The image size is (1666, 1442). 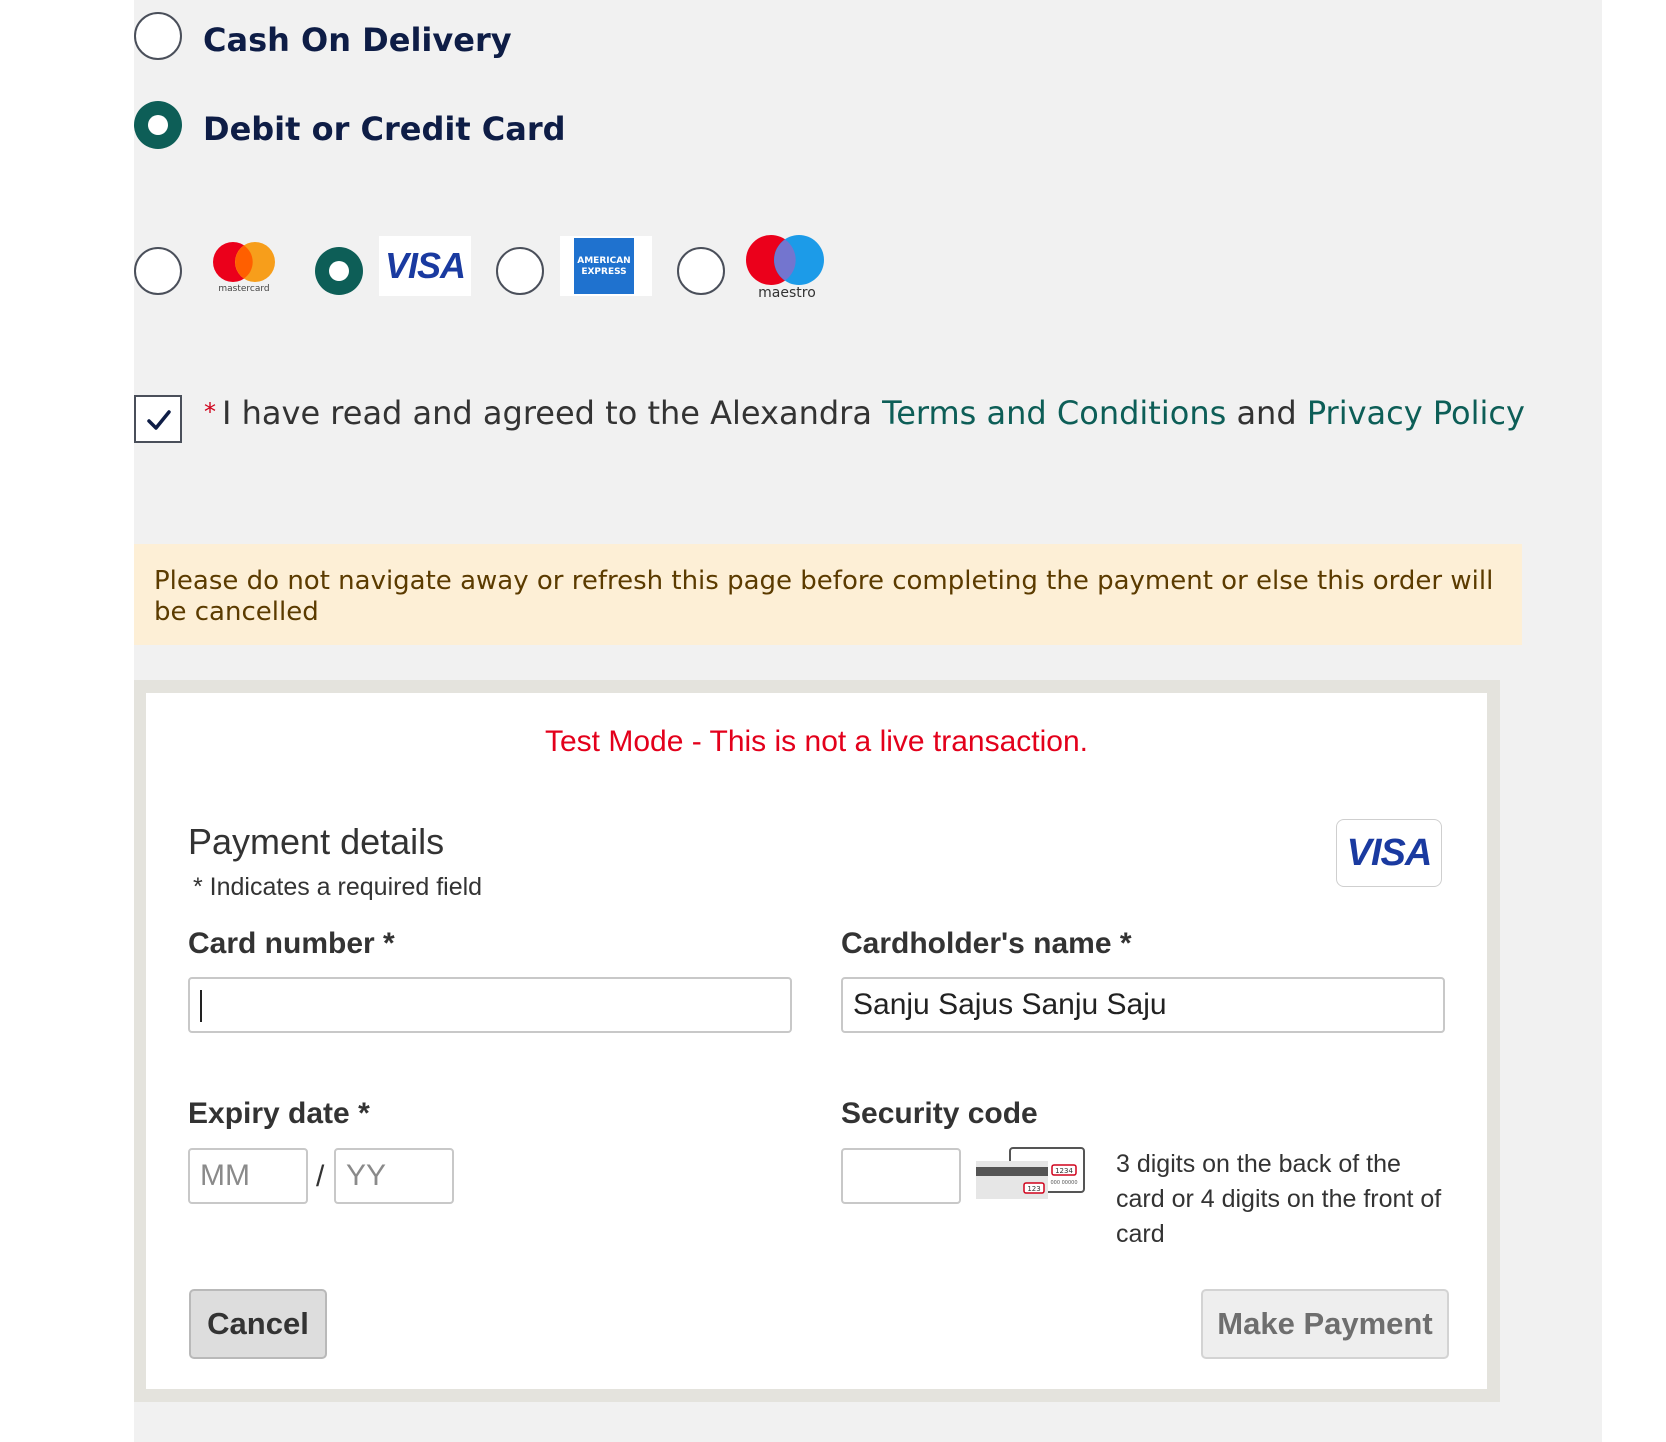 I want to click on card-number-label: Card number *, so click(x=291, y=943).